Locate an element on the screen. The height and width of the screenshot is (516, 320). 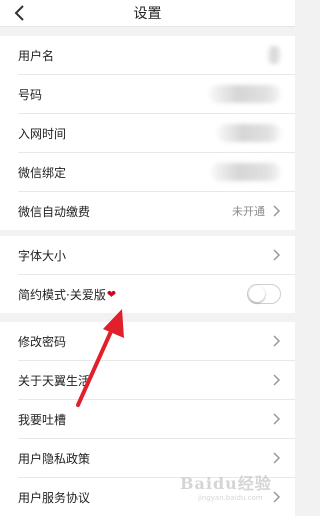
username-redacted is located at coordinates (274, 55).